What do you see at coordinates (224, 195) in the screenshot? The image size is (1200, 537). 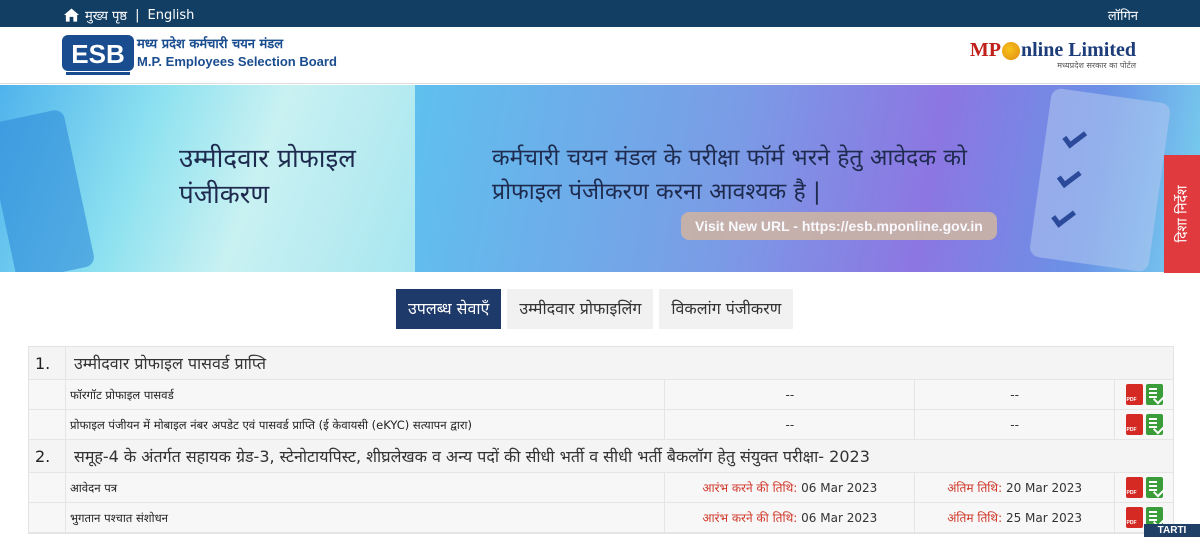 I see `banner-title-line2: पंजीकरण` at bounding box center [224, 195].